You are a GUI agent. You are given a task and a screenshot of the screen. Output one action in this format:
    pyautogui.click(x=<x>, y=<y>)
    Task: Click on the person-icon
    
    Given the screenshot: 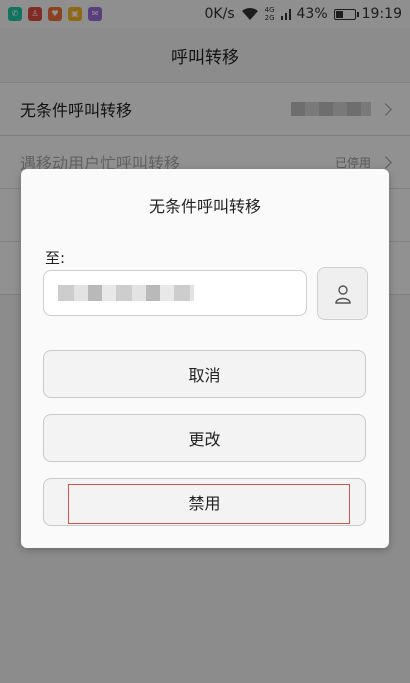 What is the action you would take?
    pyautogui.click(x=342, y=294)
    